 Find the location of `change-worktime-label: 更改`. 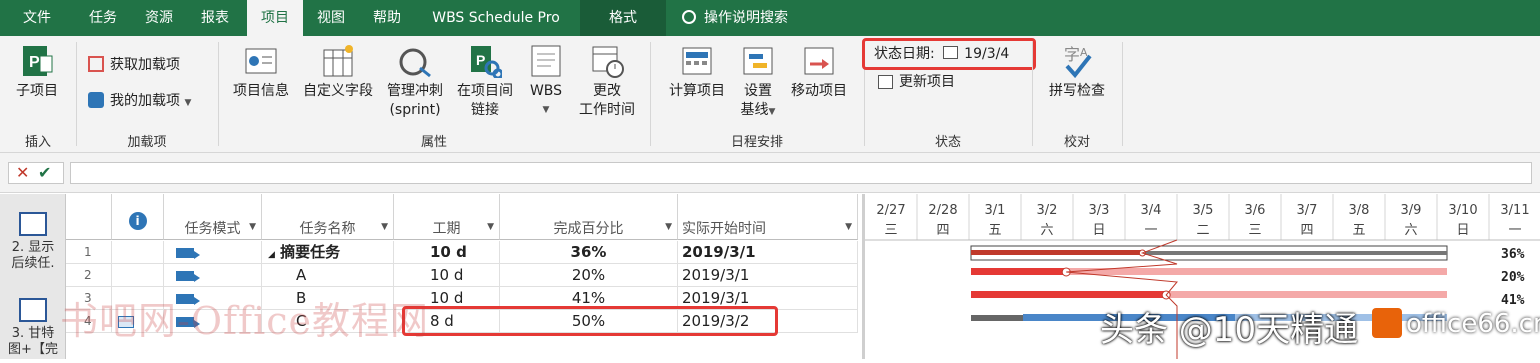

change-worktime-label: 更改 is located at coordinates (607, 91).